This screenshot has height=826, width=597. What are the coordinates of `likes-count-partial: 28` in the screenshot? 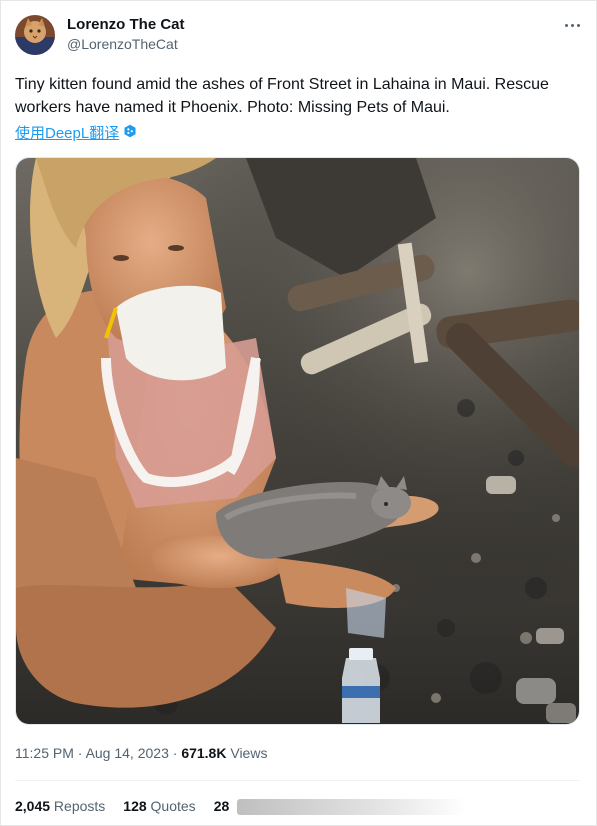 It's located at (221, 806).